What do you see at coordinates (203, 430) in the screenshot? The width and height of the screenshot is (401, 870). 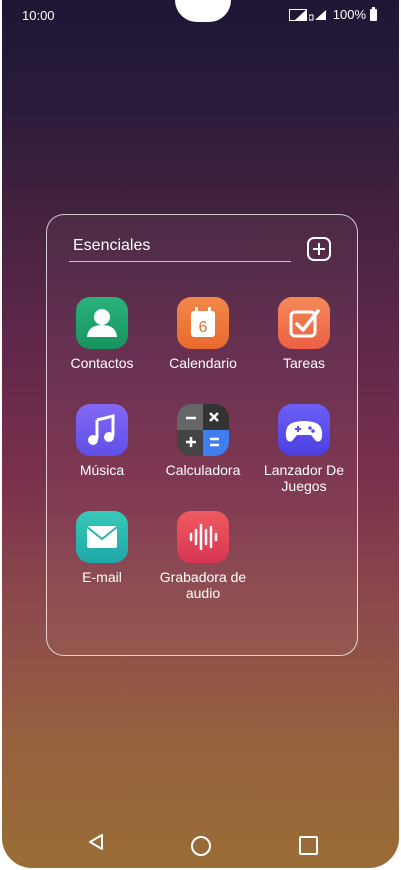 I see `calculator-icon` at bounding box center [203, 430].